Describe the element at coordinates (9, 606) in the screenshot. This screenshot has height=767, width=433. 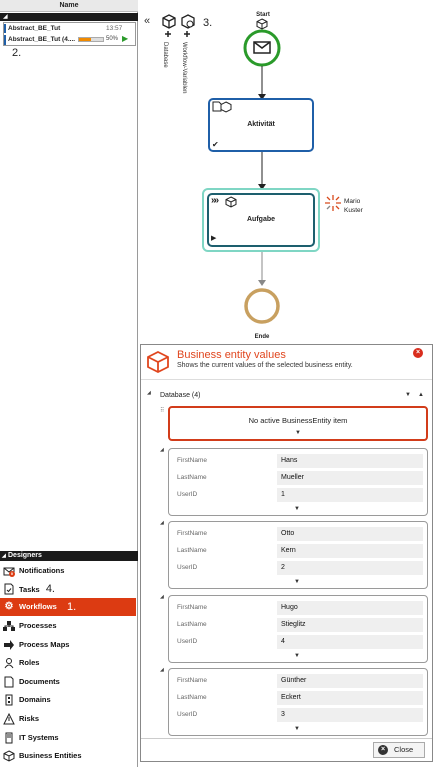
I see `gear-icon: ⚙` at that location.